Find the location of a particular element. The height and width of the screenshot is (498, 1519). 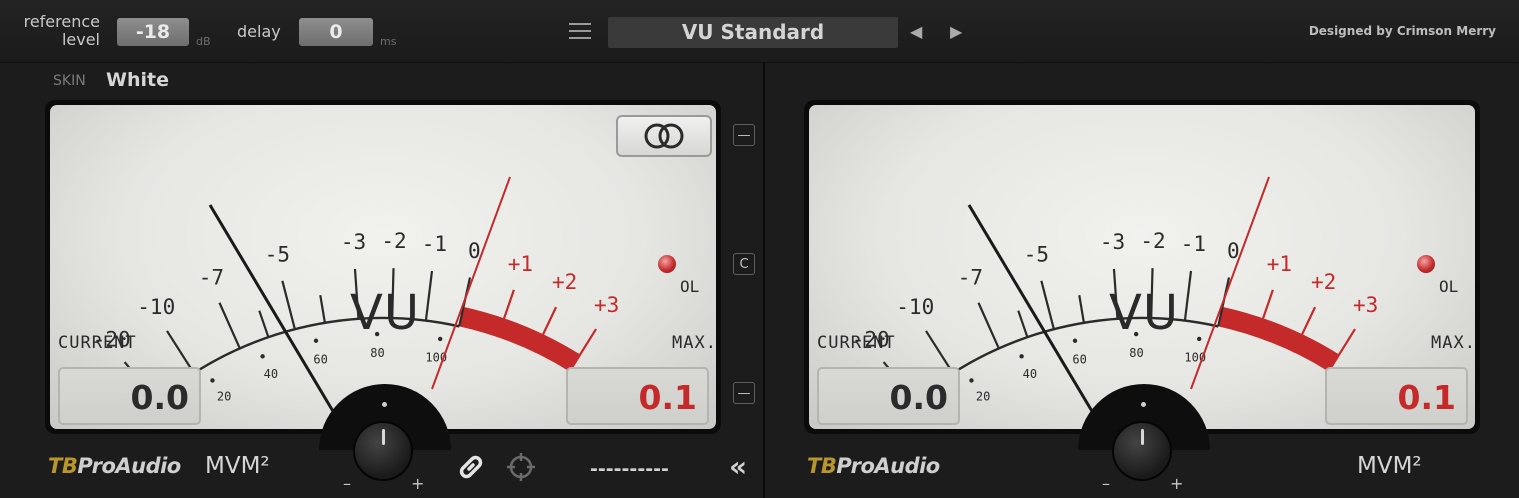

delay-field: 0 is located at coordinates (336, 32).